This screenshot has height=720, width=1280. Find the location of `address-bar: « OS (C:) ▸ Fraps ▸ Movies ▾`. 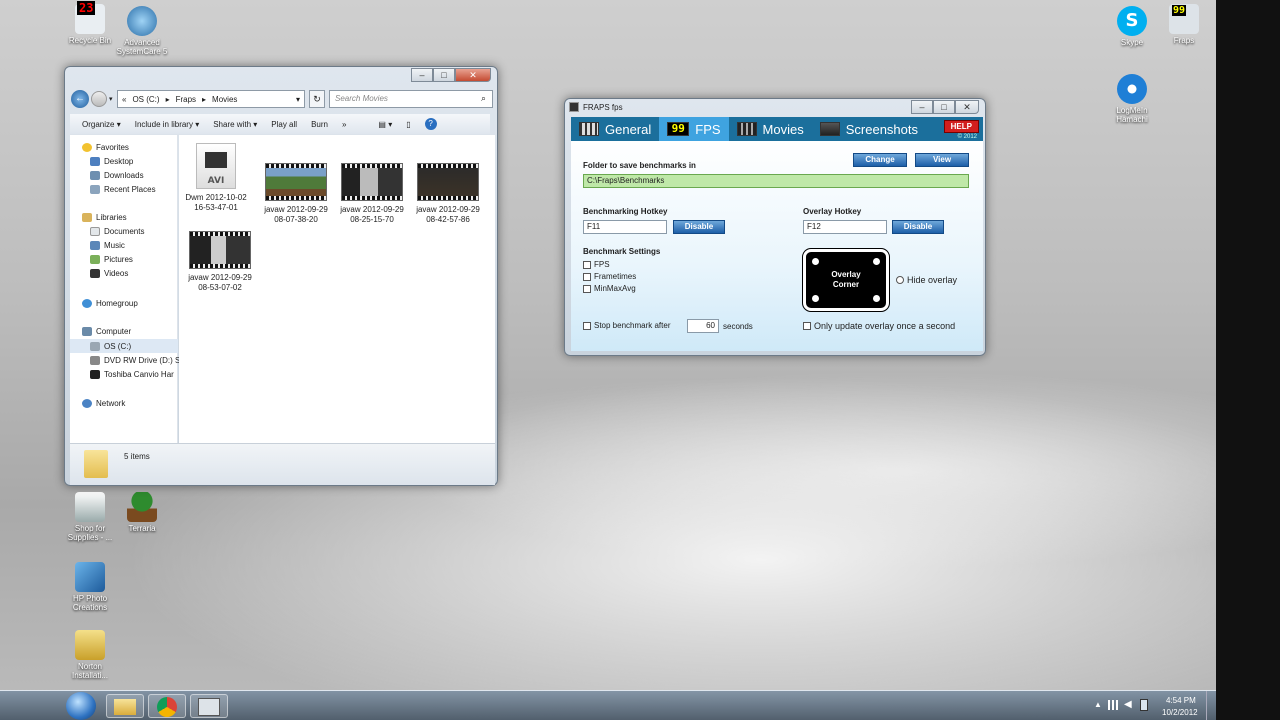

address-bar: « OS (C:) ▸ Fraps ▸ Movies ▾ is located at coordinates (211, 99).